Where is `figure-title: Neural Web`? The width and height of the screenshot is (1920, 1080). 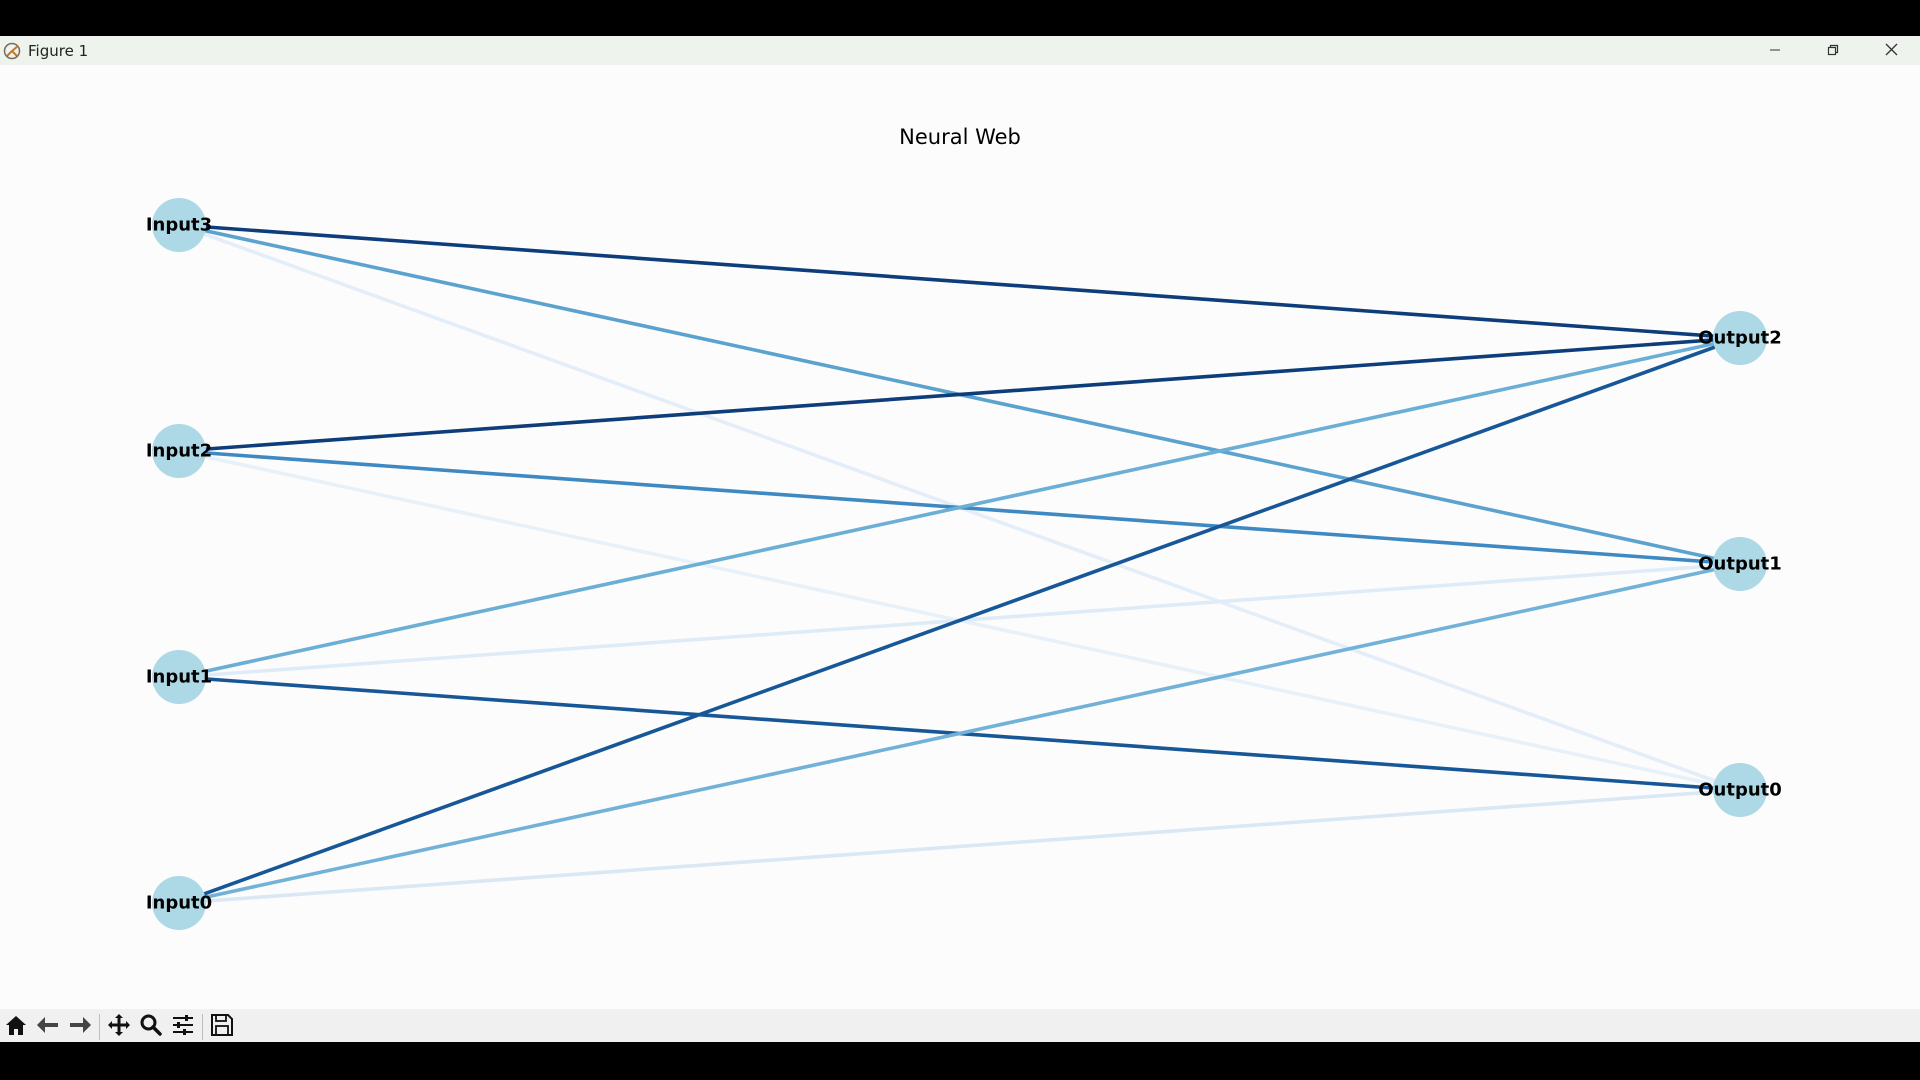
figure-title: Neural Web is located at coordinates (960, 137).